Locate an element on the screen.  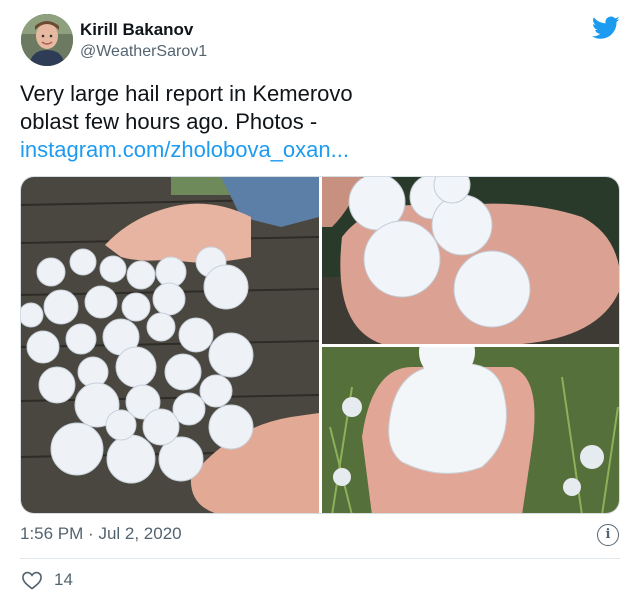
author-handle: @WeatherSarov1 is located at coordinates (143, 52).